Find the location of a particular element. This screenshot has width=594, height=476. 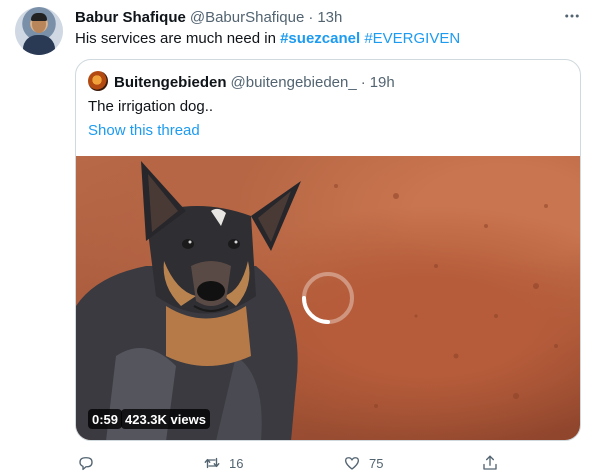

retweet-button: 16 is located at coordinates (223, 463).